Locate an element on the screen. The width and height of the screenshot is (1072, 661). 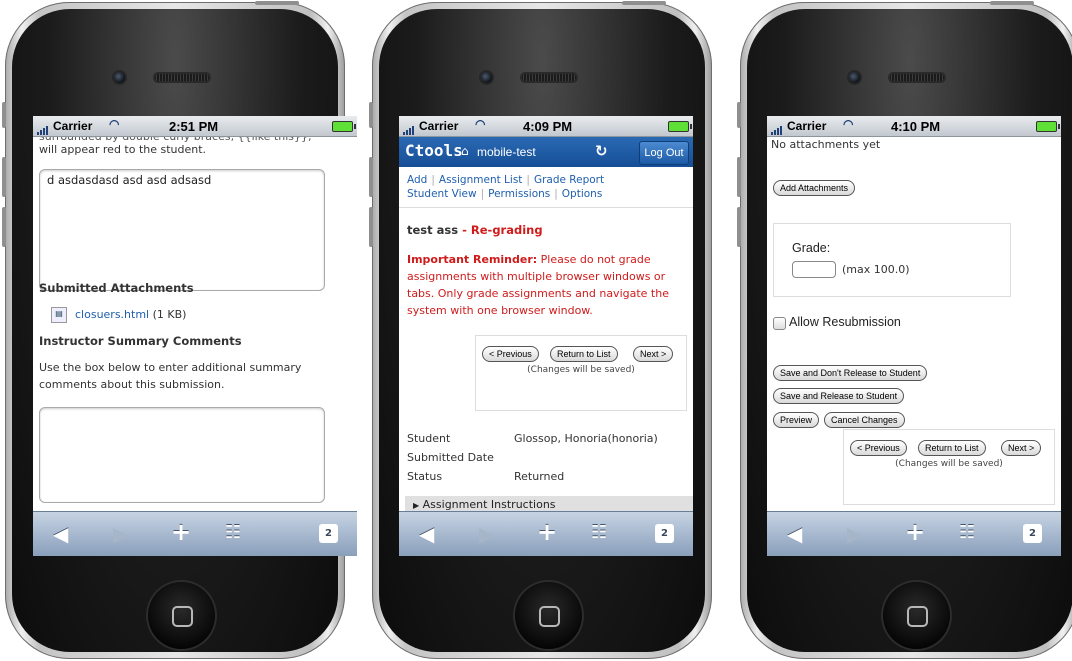
html-file-icon: ▤ is located at coordinates (59, 315).